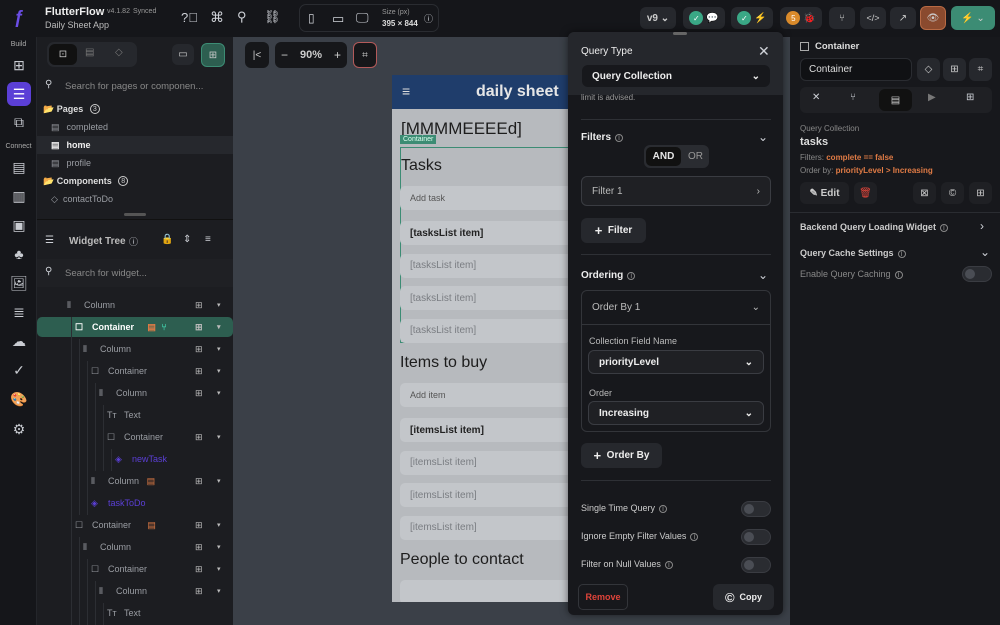  Describe the element at coordinates (189, 17) in the screenshot. I see `help-icon: ?⃝` at that location.